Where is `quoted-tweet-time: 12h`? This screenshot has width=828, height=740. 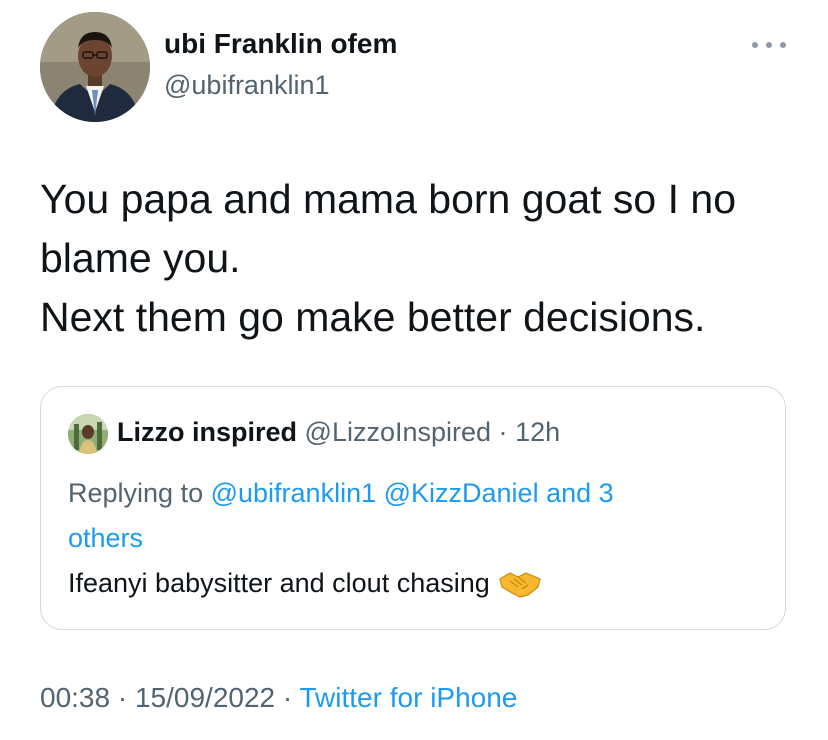 quoted-tweet-time: 12h is located at coordinates (537, 432).